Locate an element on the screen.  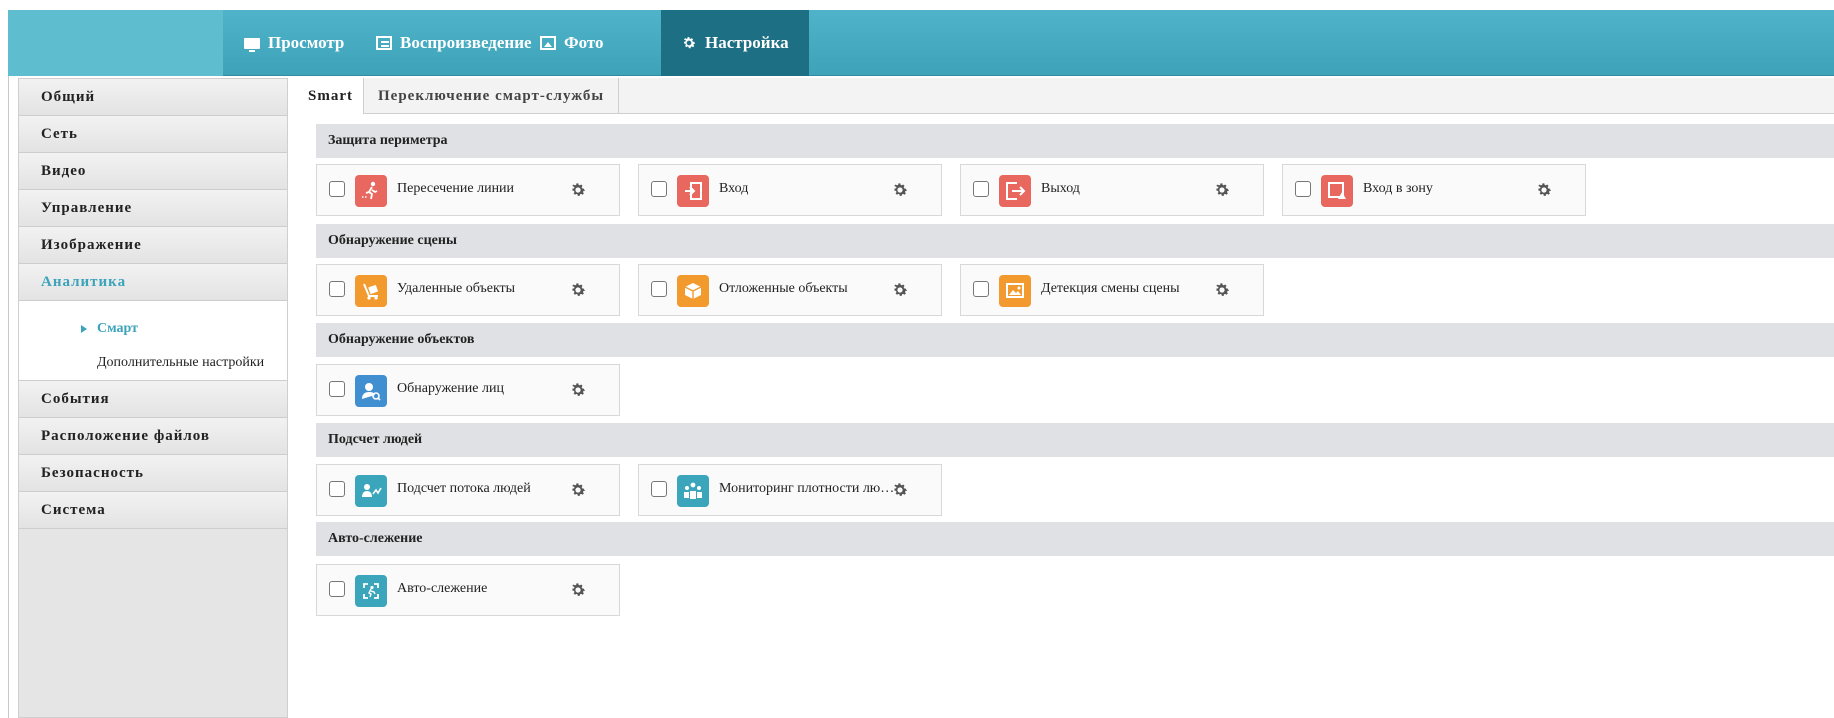
removed-objects-icon is located at coordinates (371, 291).